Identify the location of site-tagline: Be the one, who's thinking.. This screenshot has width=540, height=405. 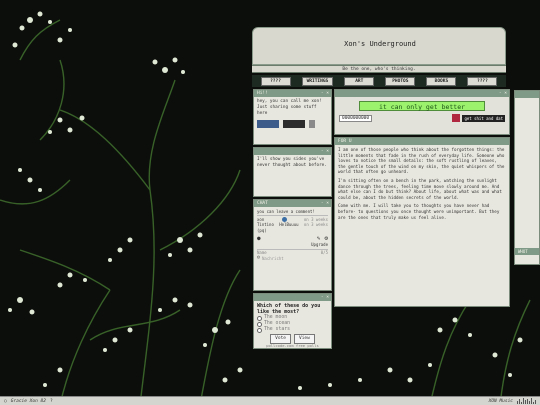
(379, 69).